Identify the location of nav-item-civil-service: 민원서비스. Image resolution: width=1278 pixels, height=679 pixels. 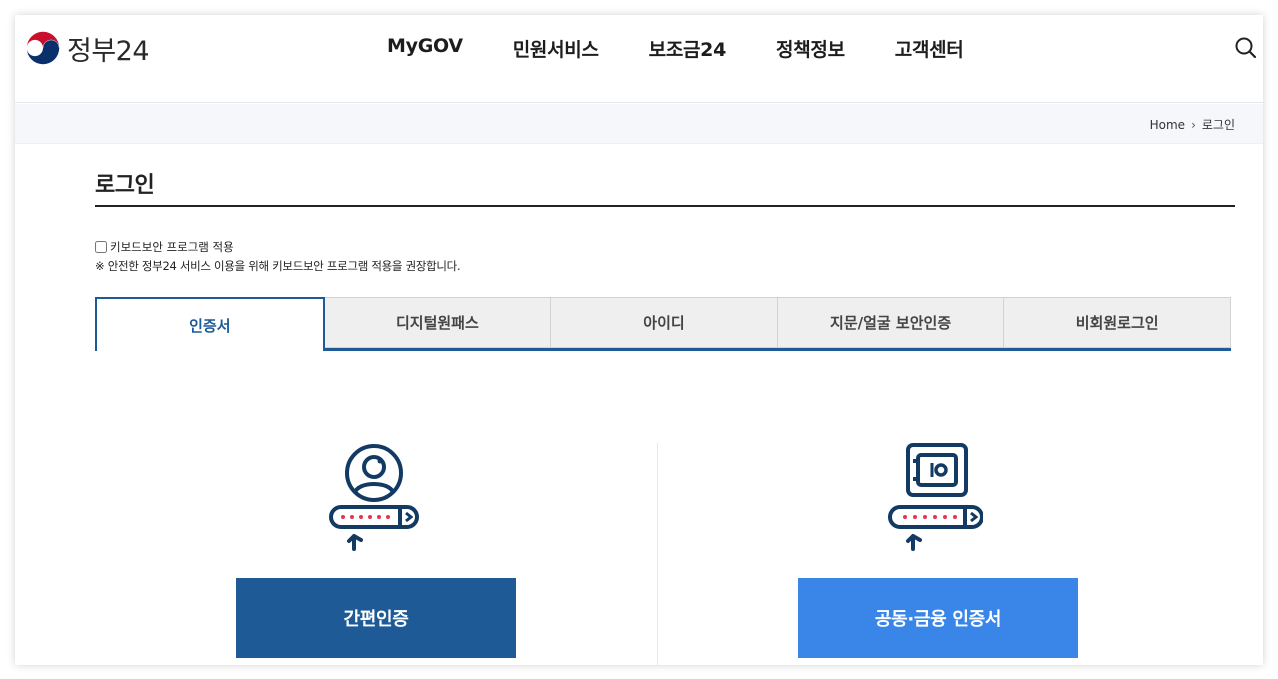
(556, 48).